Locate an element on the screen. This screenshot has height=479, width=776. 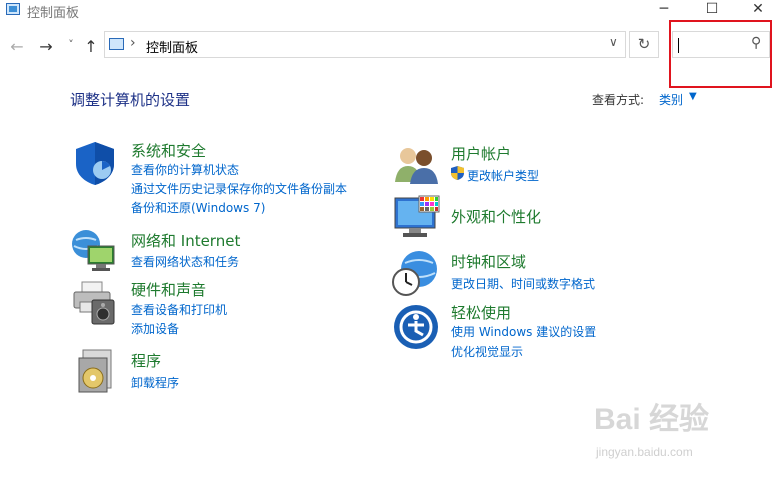
link-change-account-type: 更改帐户类型 is located at coordinates (503, 175).